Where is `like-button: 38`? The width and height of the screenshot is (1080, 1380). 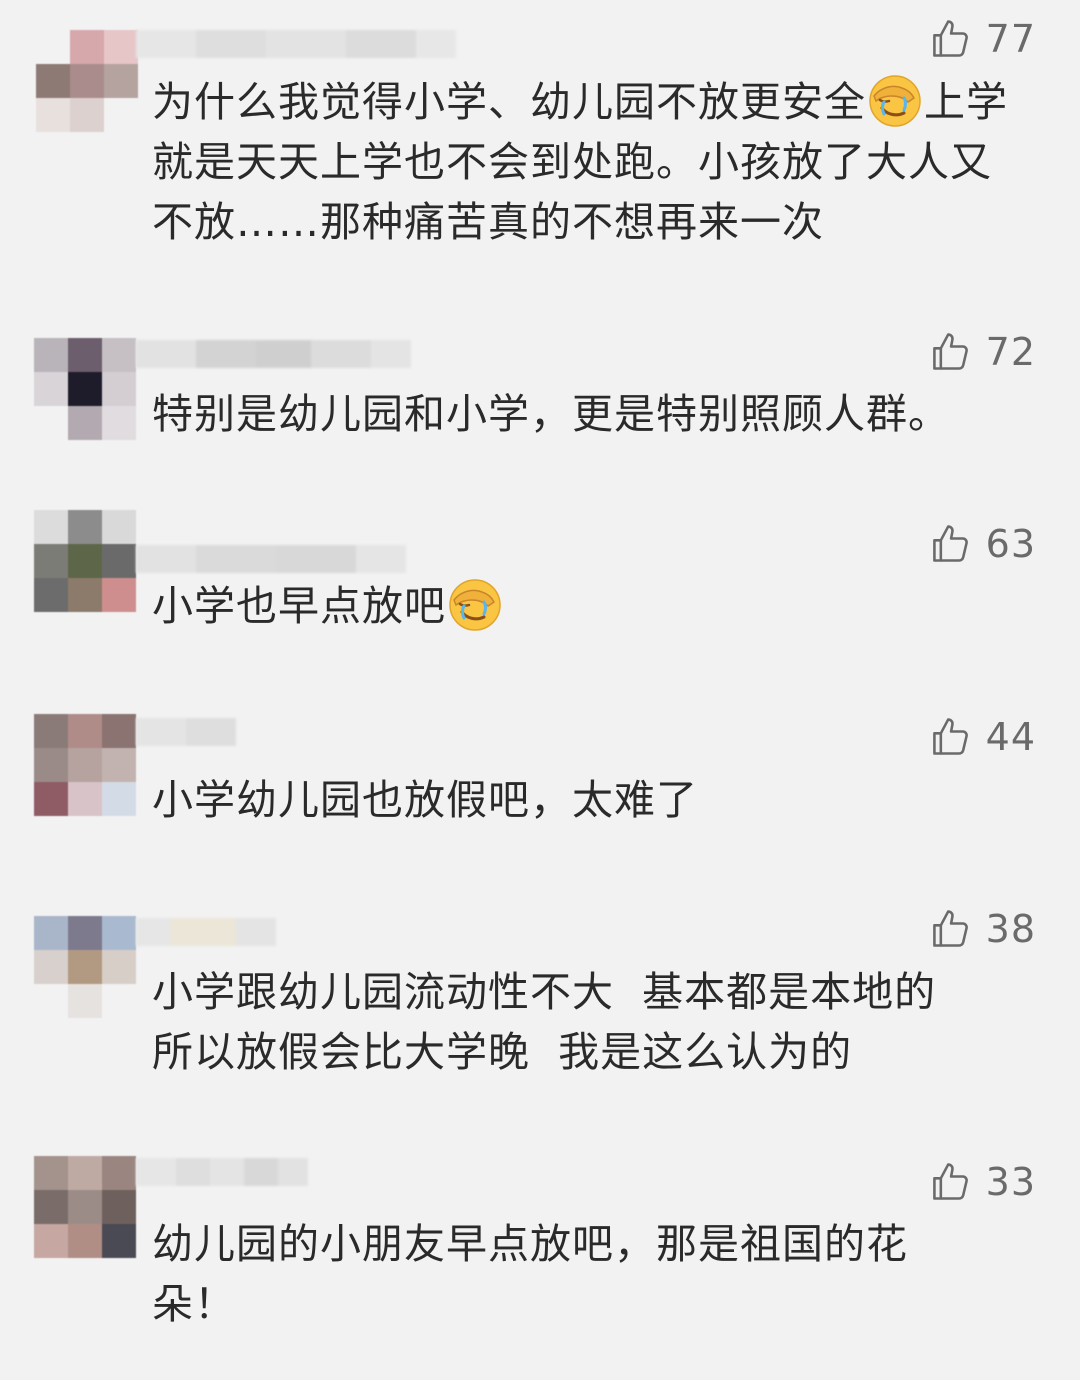 like-button: 38 is located at coordinates (982, 929).